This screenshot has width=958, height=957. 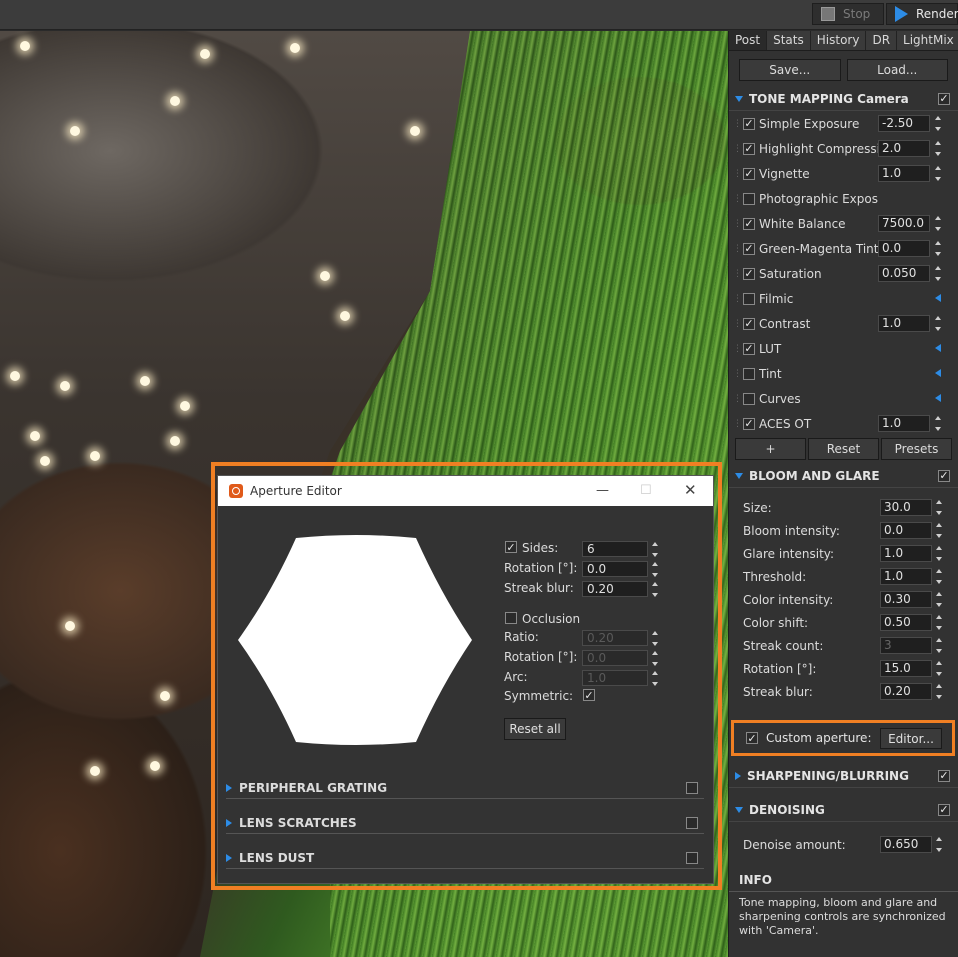 What do you see at coordinates (944, 775) in the screenshot?
I see `sharpening-enable-checkbox: ✓` at bounding box center [944, 775].